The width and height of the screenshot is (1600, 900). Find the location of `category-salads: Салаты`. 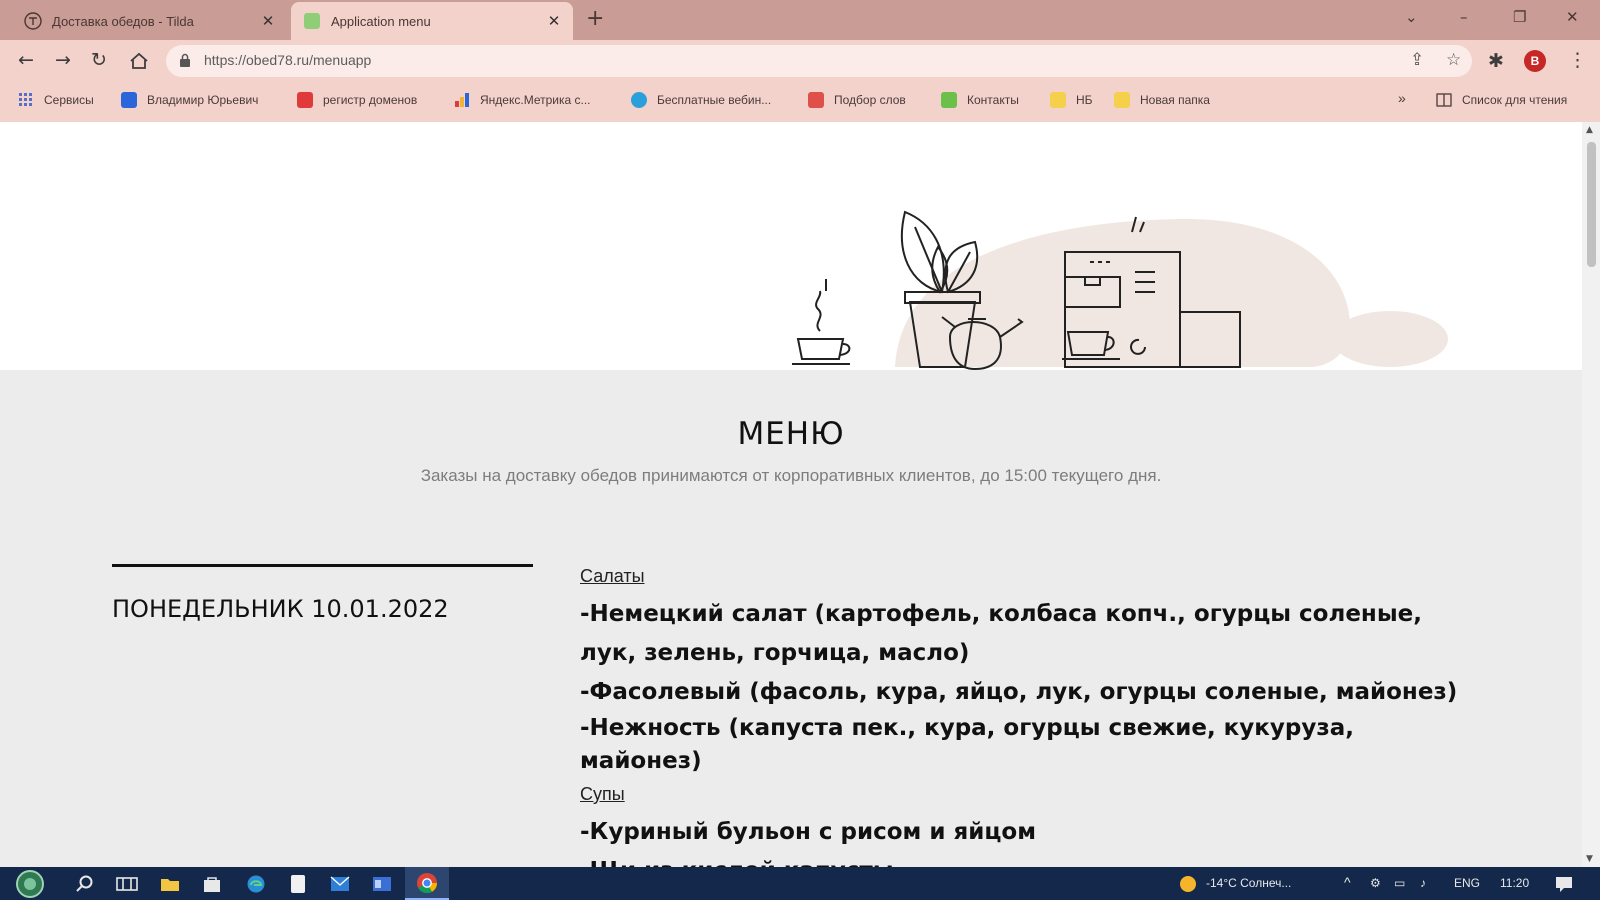

category-salads: Салаты is located at coordinates (612, 576).